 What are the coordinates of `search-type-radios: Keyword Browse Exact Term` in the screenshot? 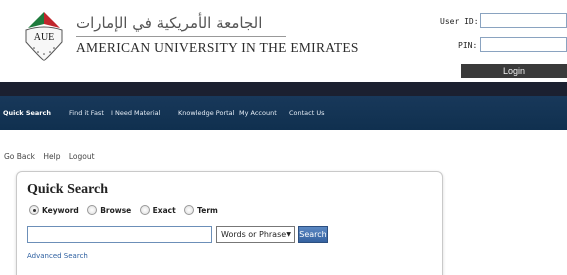 It's located at (126, 211).